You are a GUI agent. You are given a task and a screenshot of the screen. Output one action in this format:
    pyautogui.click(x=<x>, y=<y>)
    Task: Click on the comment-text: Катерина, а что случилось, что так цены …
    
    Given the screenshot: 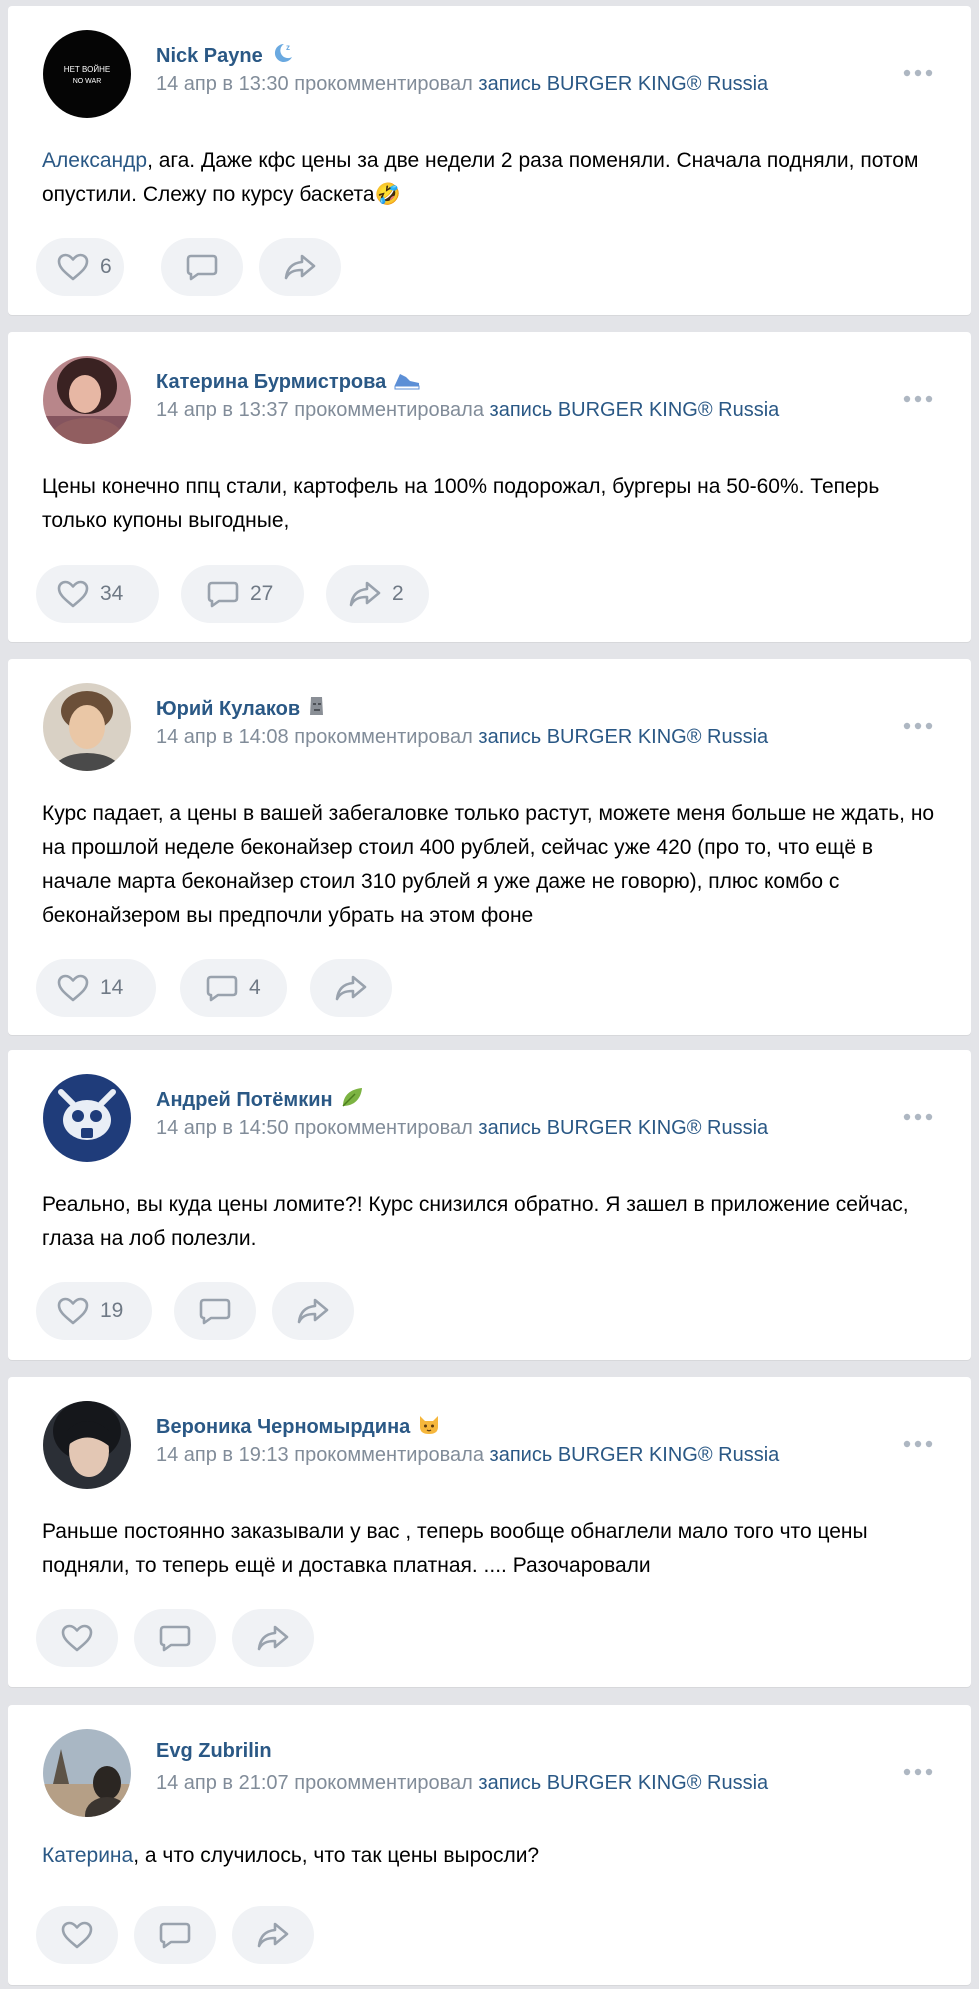 What is the action you would take?
    pyautogui.click(x=492, y=1856)
    